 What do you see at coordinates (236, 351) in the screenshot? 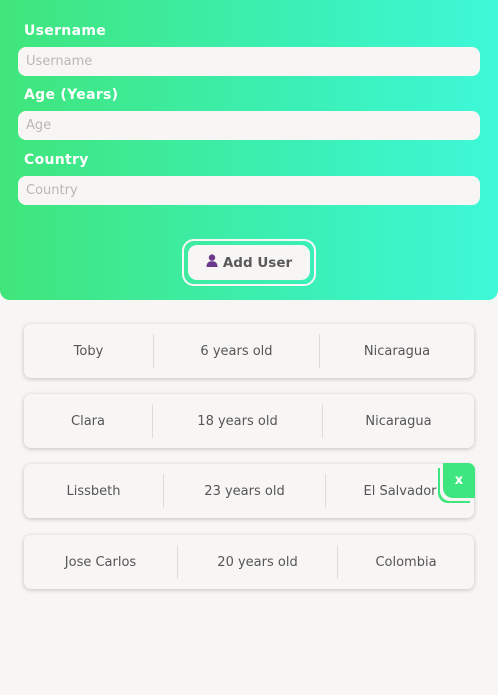
I see `user-age: 6 years old` at bounding box center [236, 351].